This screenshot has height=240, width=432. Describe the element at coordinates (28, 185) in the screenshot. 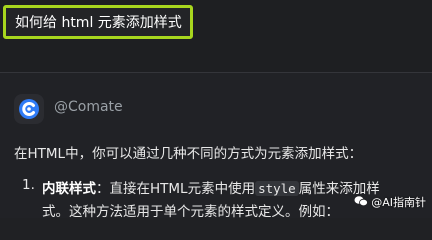

I see `list-item-number: 1.` at that location.